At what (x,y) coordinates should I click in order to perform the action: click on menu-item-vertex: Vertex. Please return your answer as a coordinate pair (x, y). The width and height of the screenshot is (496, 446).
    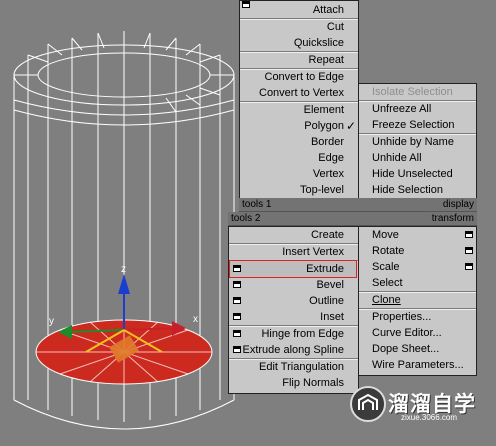
    Looking at the image, I should click on (299, 174).